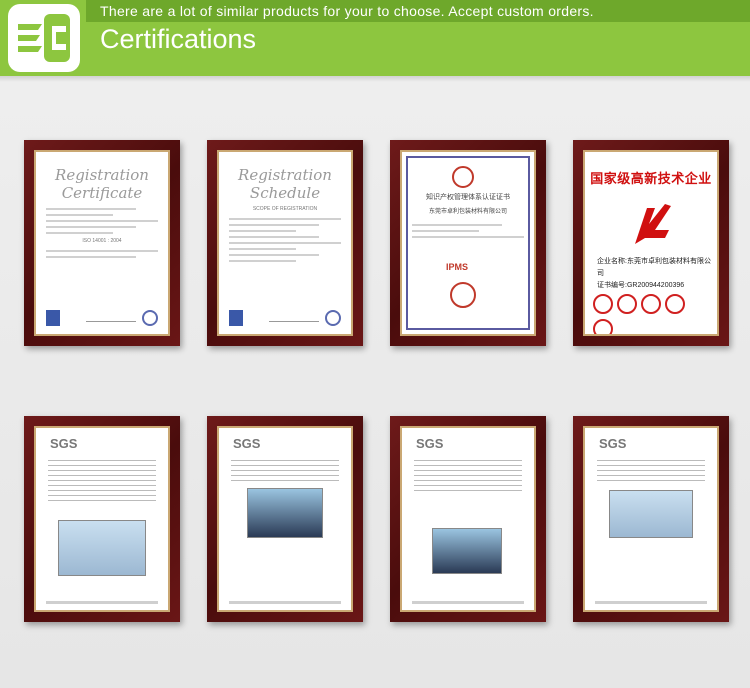 This screenshot has width=750, height=688. What do you see at coordinates (375, 79) in the screenshot?
I see `banner-shadow` at bounding box center [375, 79].